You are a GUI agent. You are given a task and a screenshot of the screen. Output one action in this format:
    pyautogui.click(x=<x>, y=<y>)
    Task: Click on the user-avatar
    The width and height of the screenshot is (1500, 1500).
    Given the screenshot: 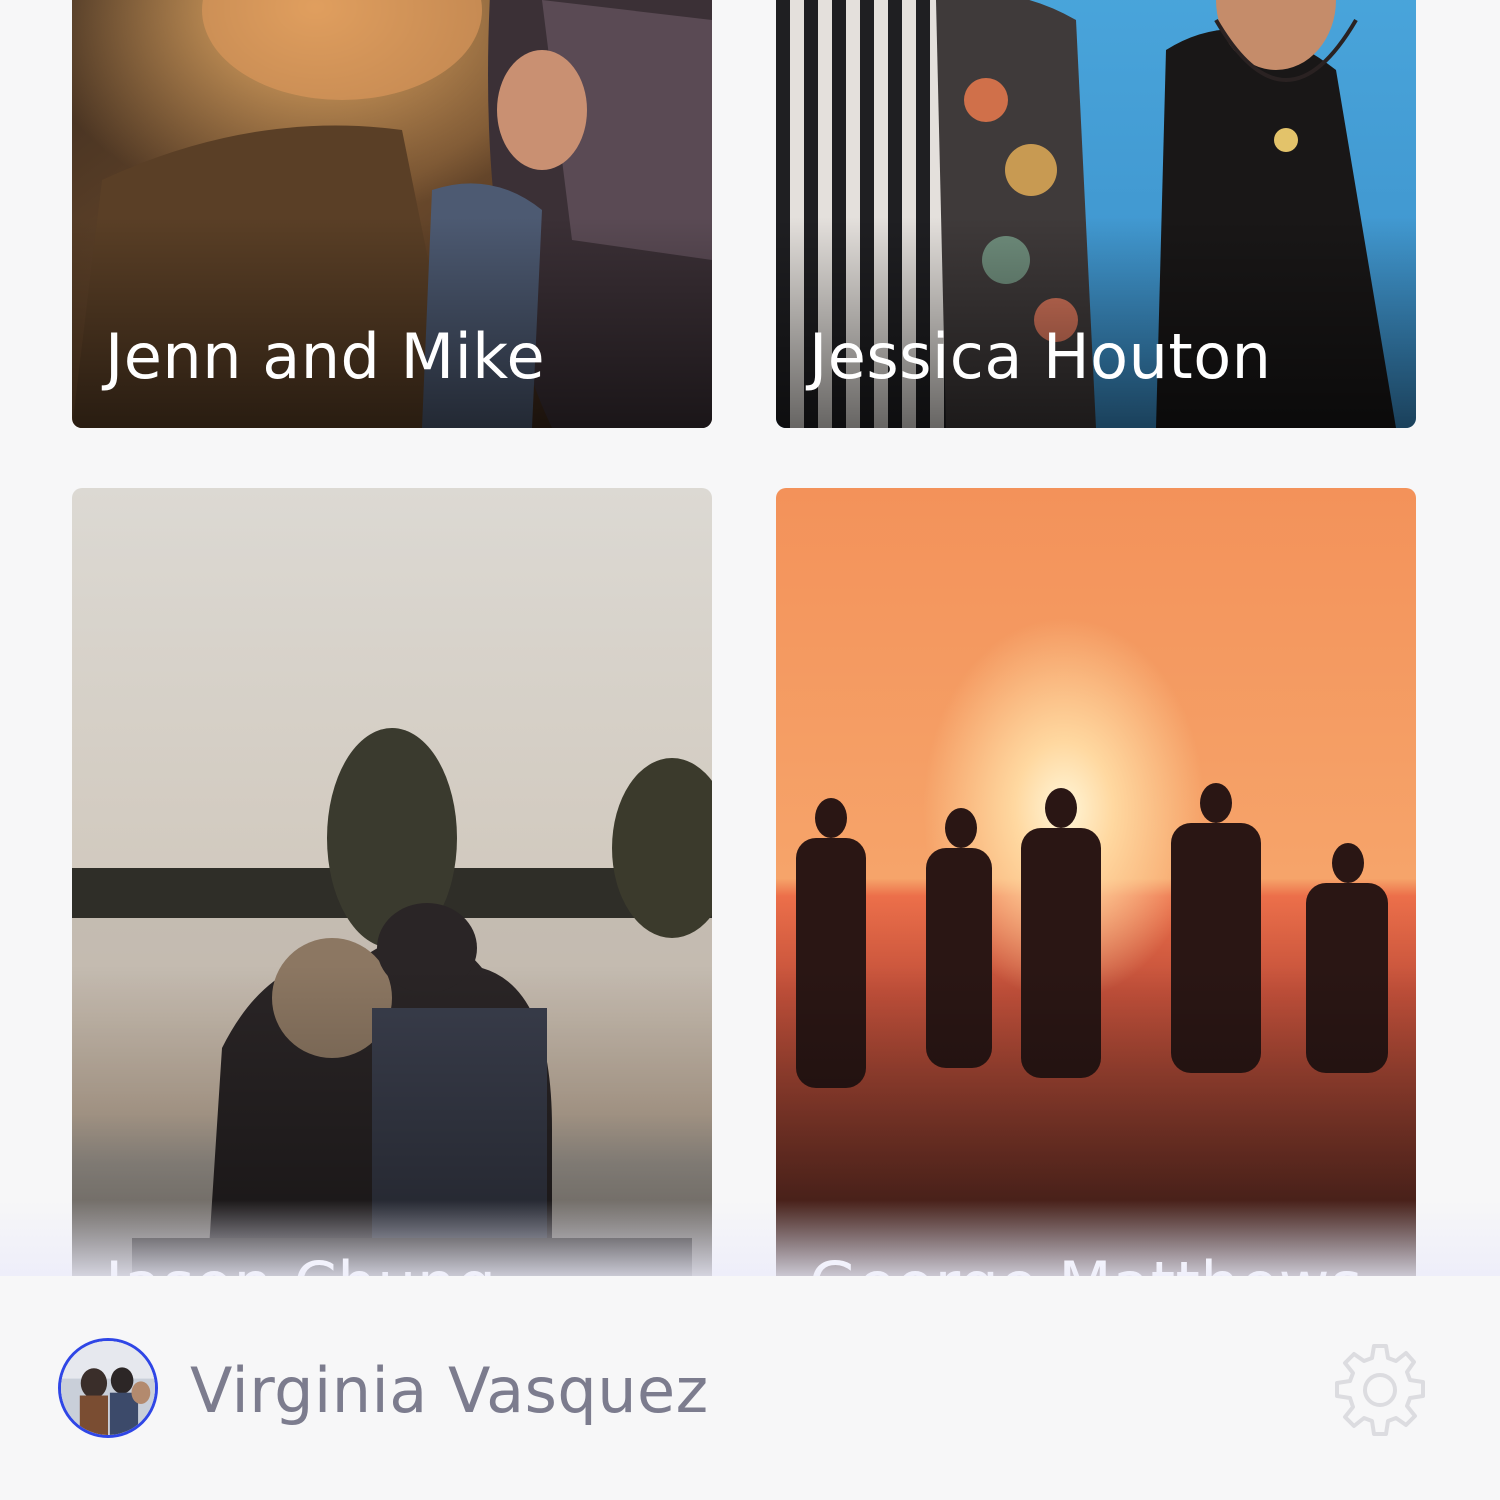 What is the action you would take?
    pyautogui.click(x=108, y=1388)
    